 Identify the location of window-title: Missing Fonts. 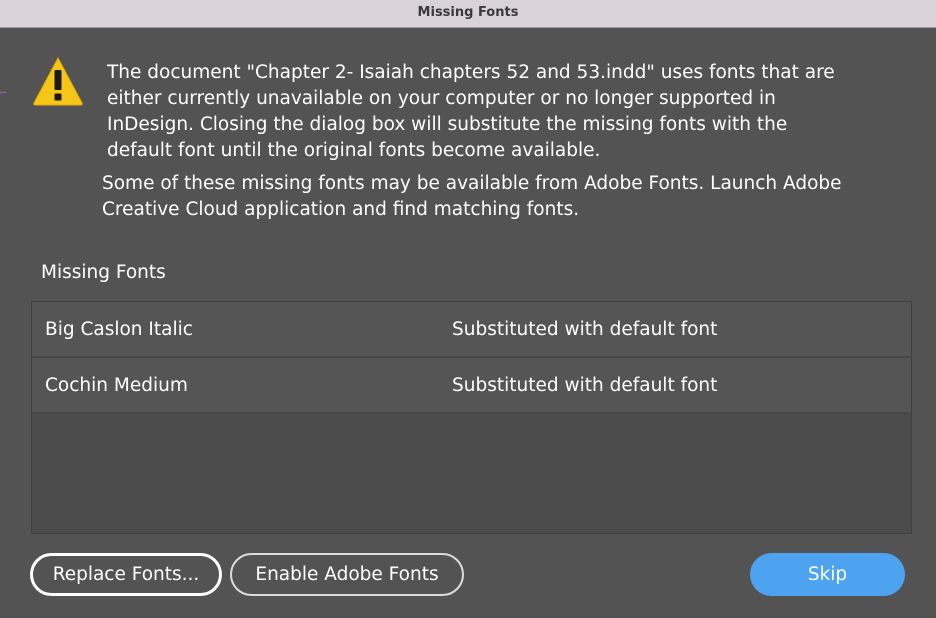
(468, 12).